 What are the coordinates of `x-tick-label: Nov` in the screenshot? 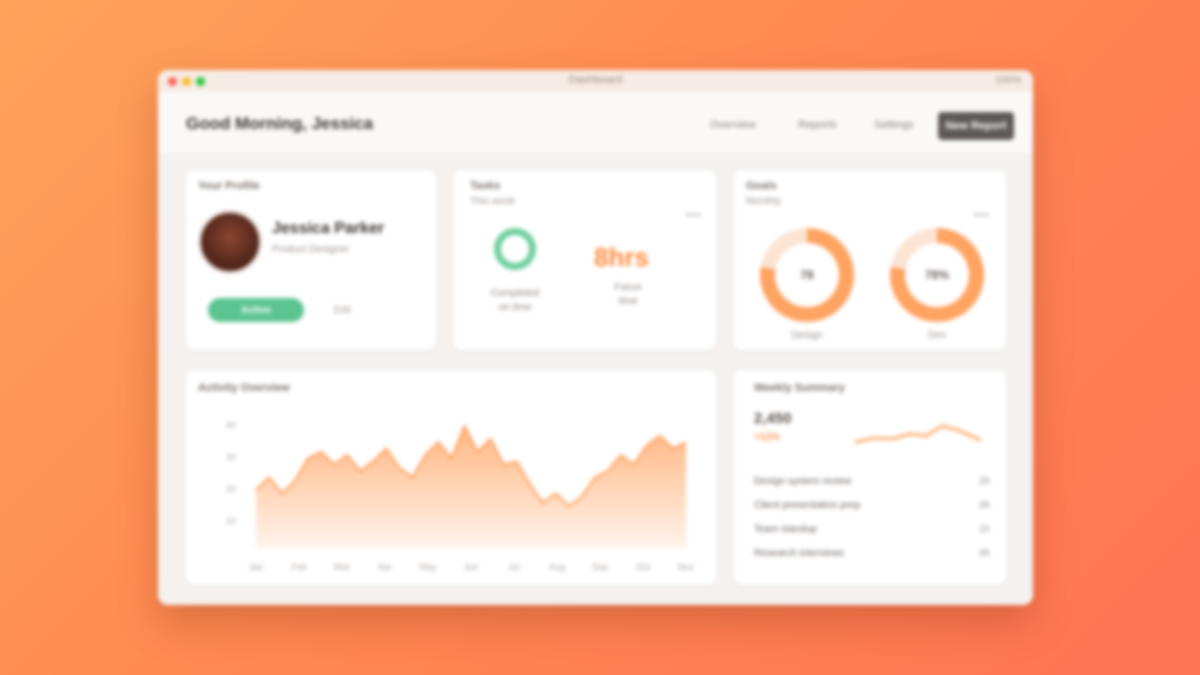 It's located at (686, 567).